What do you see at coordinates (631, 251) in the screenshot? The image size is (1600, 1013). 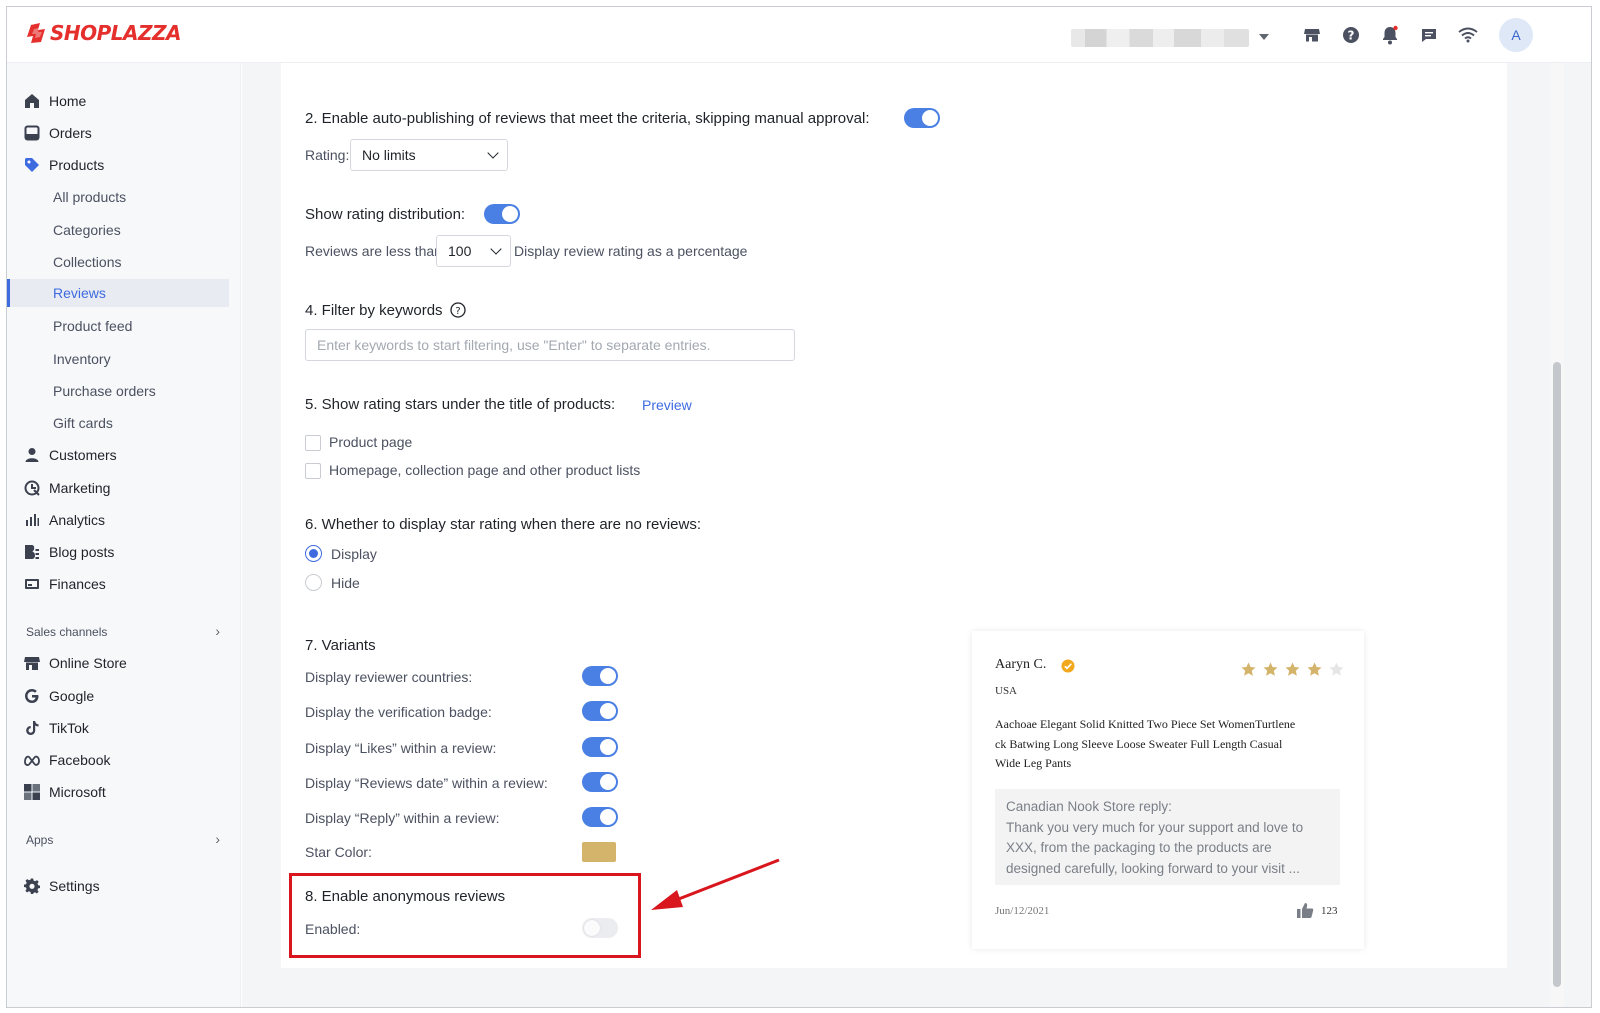 I see `percentage-label: Display review rating as a percentage` at bounding box center [631, 251].